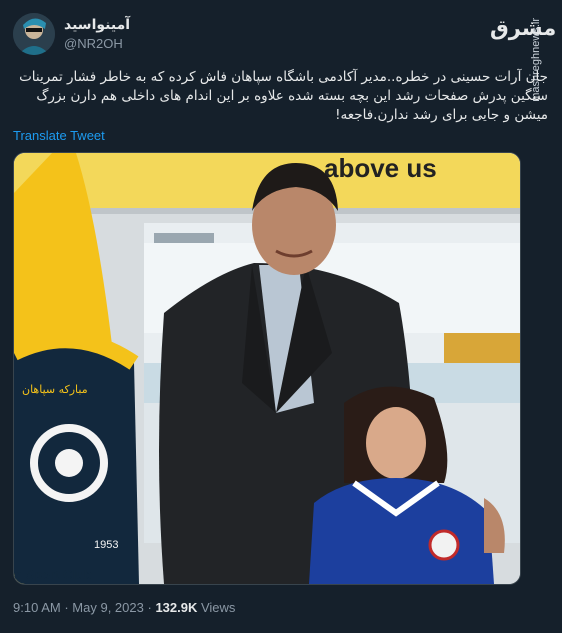 The height and width of the screenshot is (633, 562). I want to click on views-count: 132.9K, so click(176, 607).